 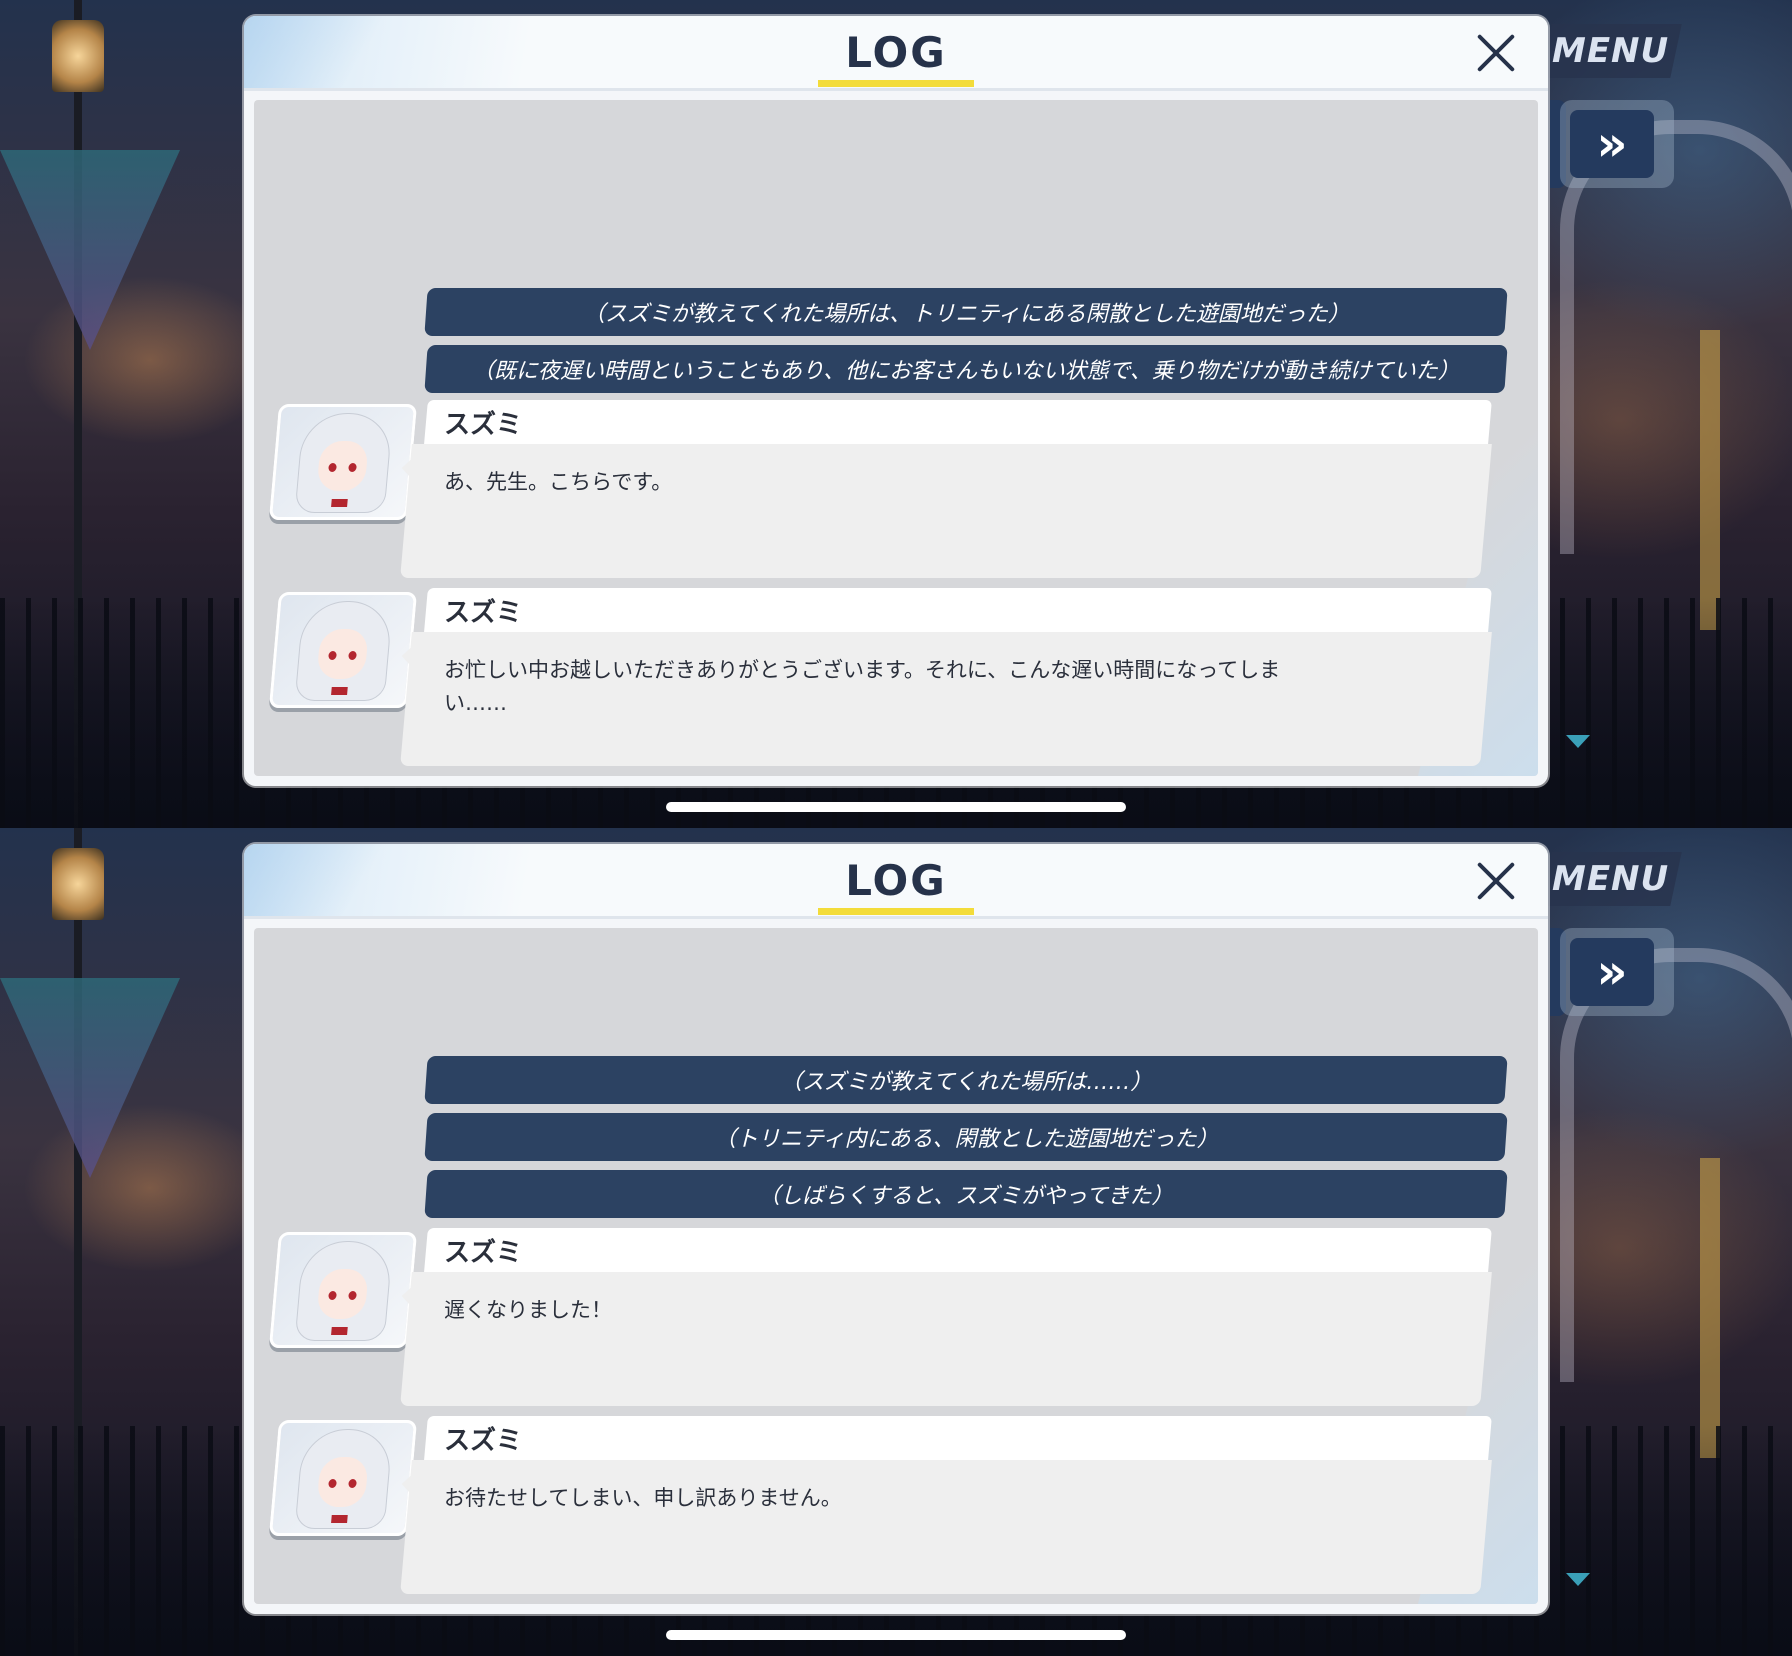 I want to click on dialogue-entry: スズミ お待たせしてしまい、申し訳ありません。, so click(x=901, y=1506).